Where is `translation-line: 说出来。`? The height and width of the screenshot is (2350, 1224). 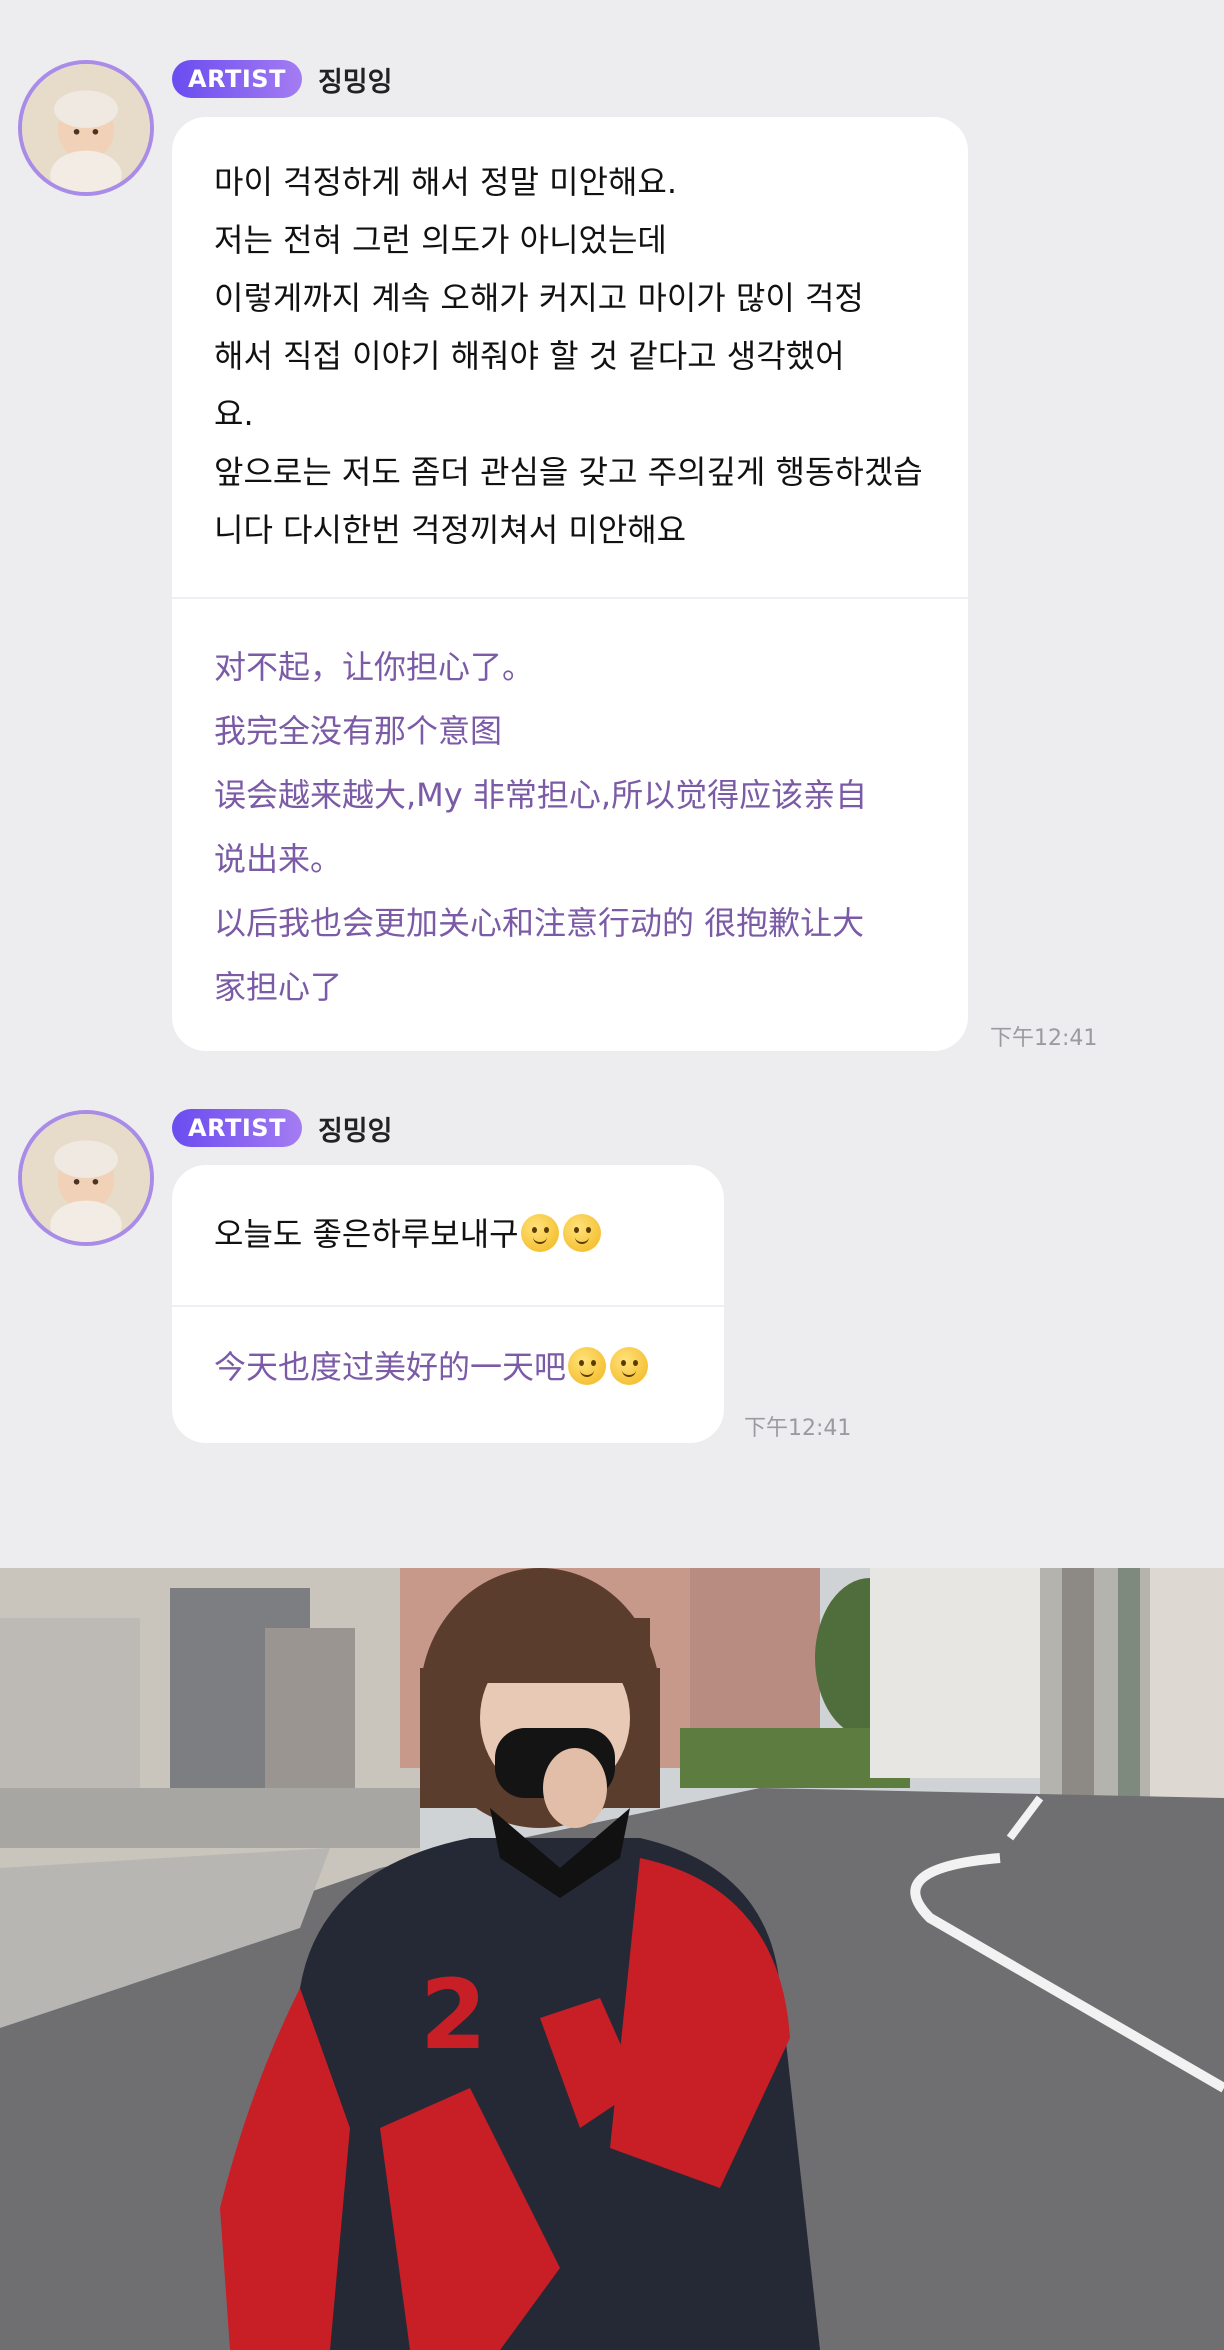 translation-line: 说出来。 is located at coordinates (278, 859).